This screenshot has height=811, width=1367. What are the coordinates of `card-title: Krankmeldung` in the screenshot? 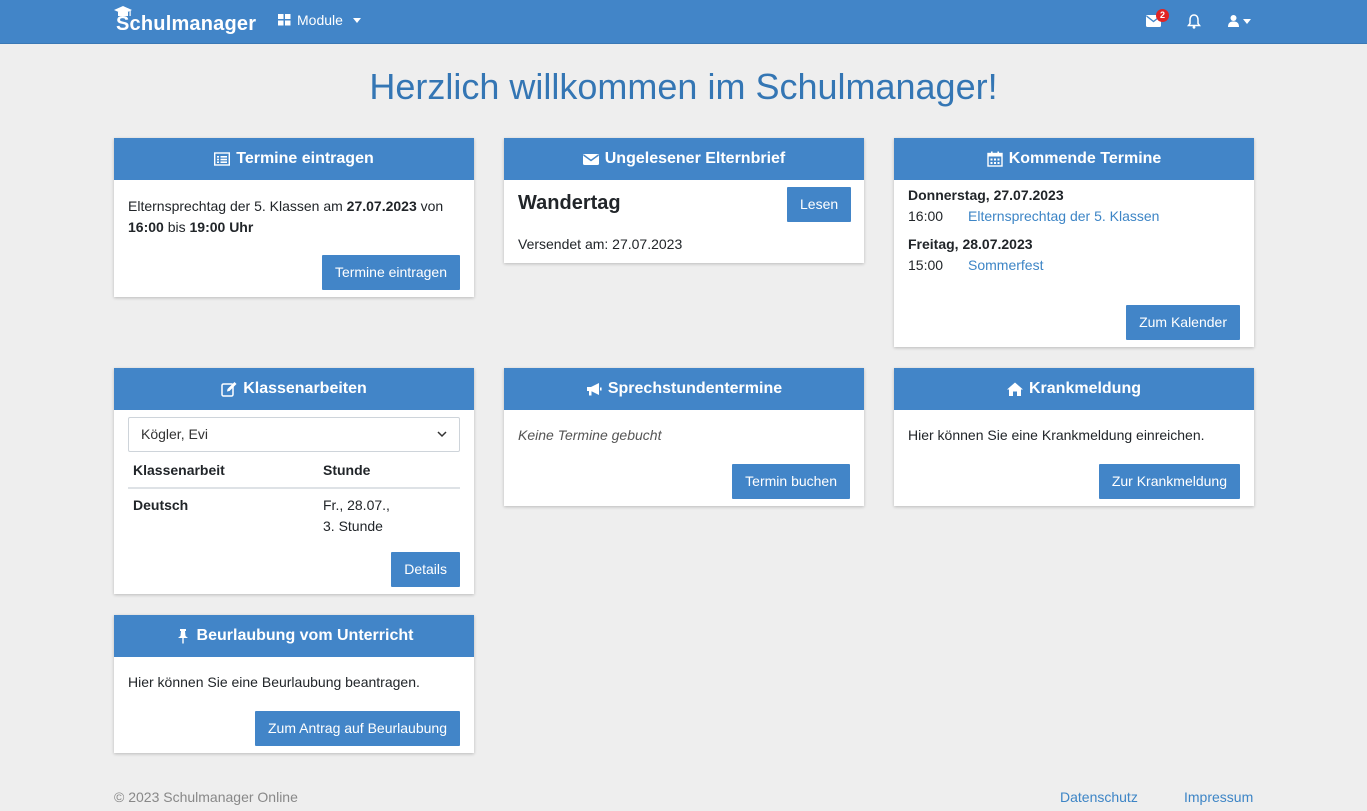 It's located at (1084, 388).